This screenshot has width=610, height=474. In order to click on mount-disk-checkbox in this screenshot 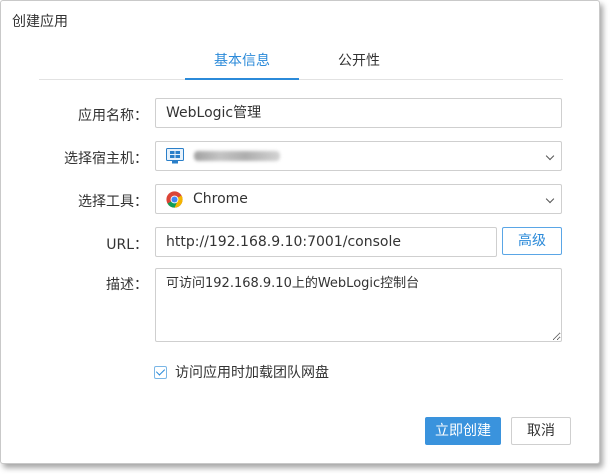, I will do `click(160, 372)`.